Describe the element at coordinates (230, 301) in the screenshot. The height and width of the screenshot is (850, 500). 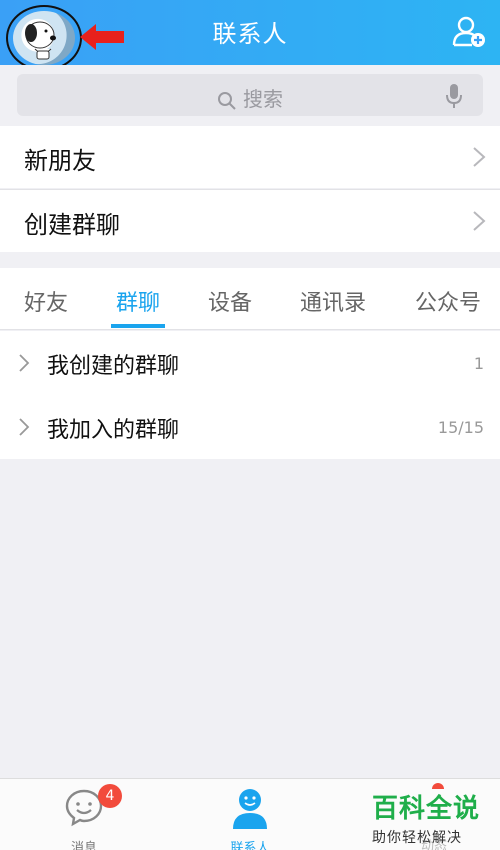
I see `tab-devices: 设备` at that location.